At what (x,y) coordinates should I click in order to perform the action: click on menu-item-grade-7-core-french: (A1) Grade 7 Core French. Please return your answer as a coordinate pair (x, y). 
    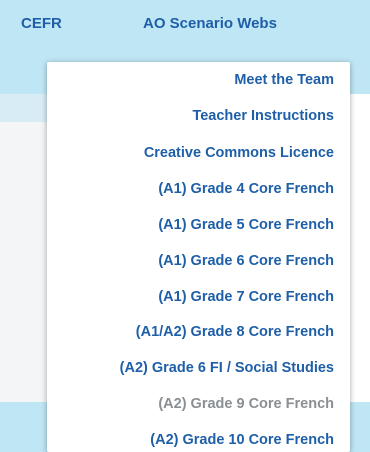
    Looking at the image, I should click on (246, 297).